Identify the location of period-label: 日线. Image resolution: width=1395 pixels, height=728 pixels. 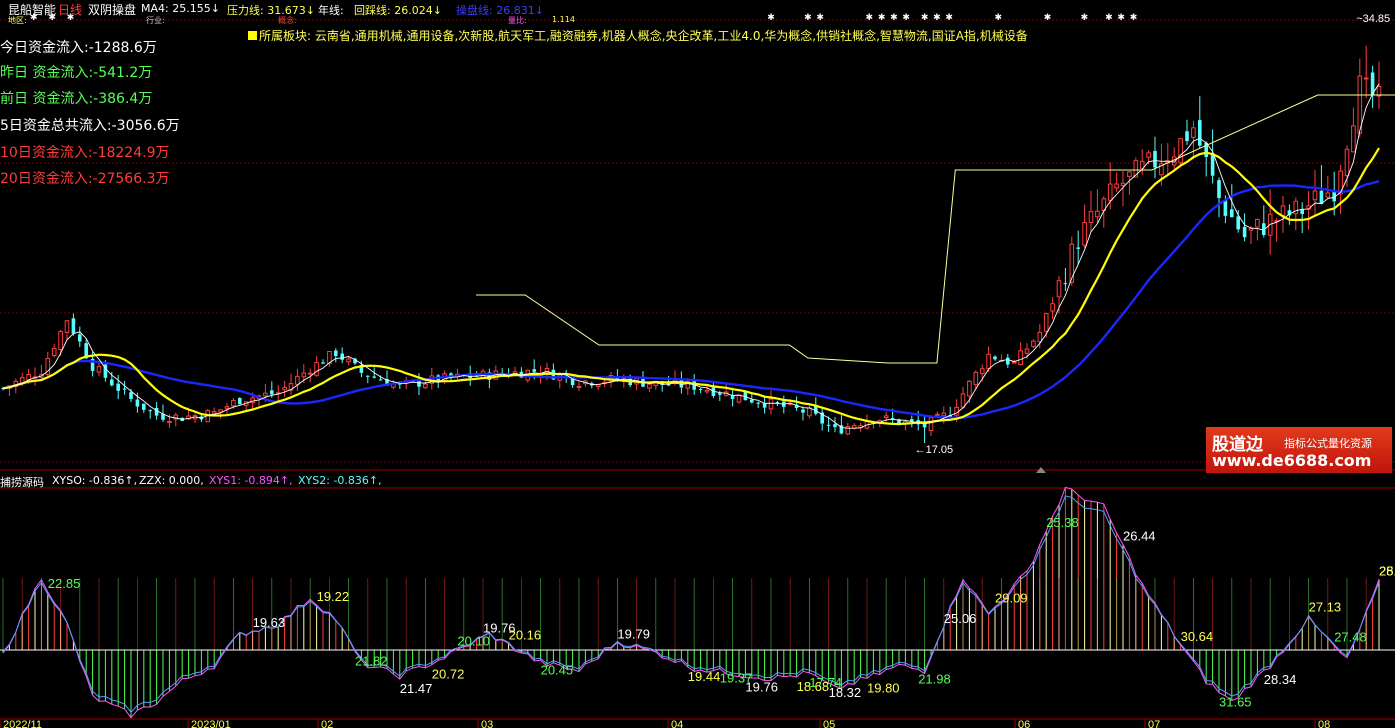
(70, 9).